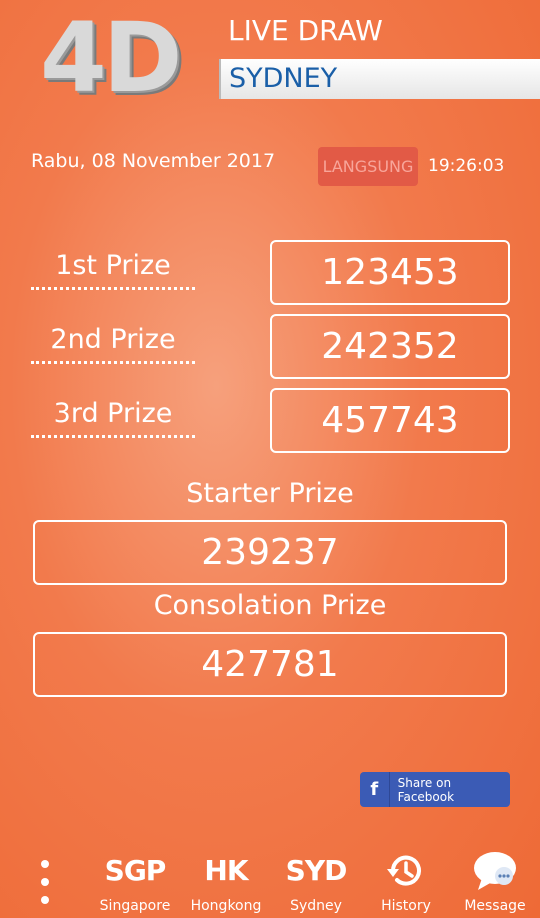 Image resolution: width=540 pixels, height=918 pixels. I want to click on third-prize-number: 457743, so click(390, 420).